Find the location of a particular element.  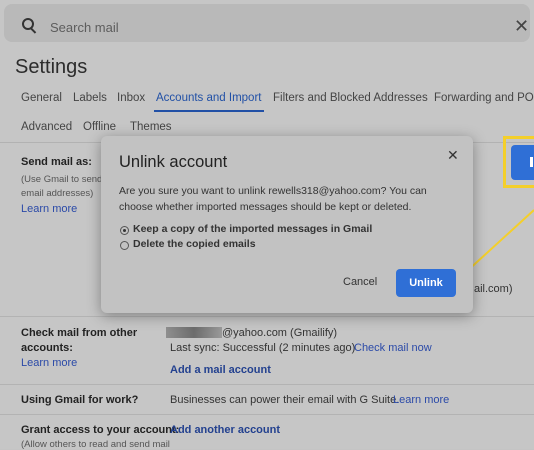

delete-emails-radio is located at coordinates (124, 245).